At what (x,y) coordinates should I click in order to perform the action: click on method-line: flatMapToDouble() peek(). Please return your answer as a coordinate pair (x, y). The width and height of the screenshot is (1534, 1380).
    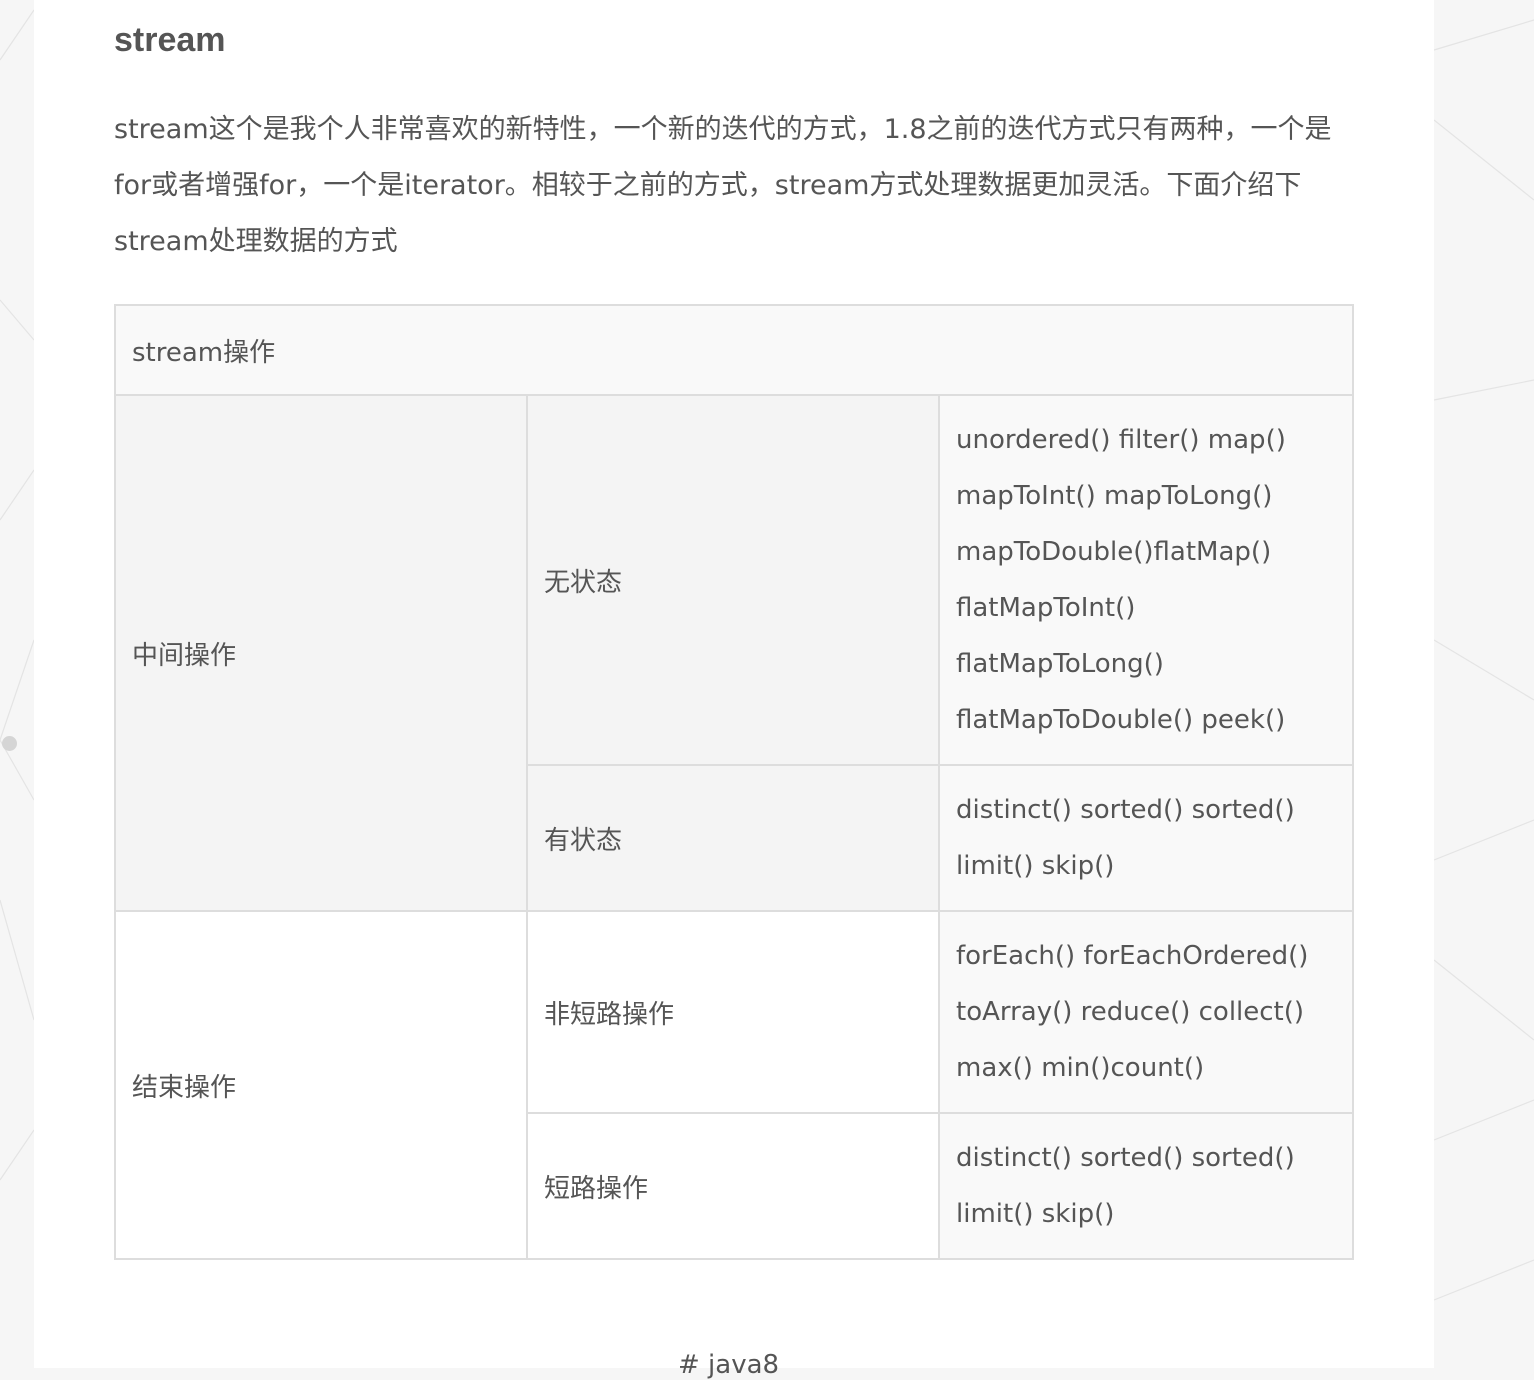
    Looking at the image, I should click on (1121, 720).